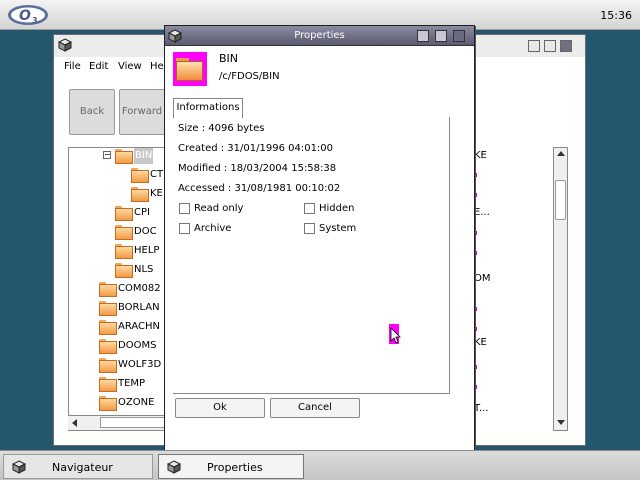  I want to click on task-label: Navigateur, so click(82, 467).